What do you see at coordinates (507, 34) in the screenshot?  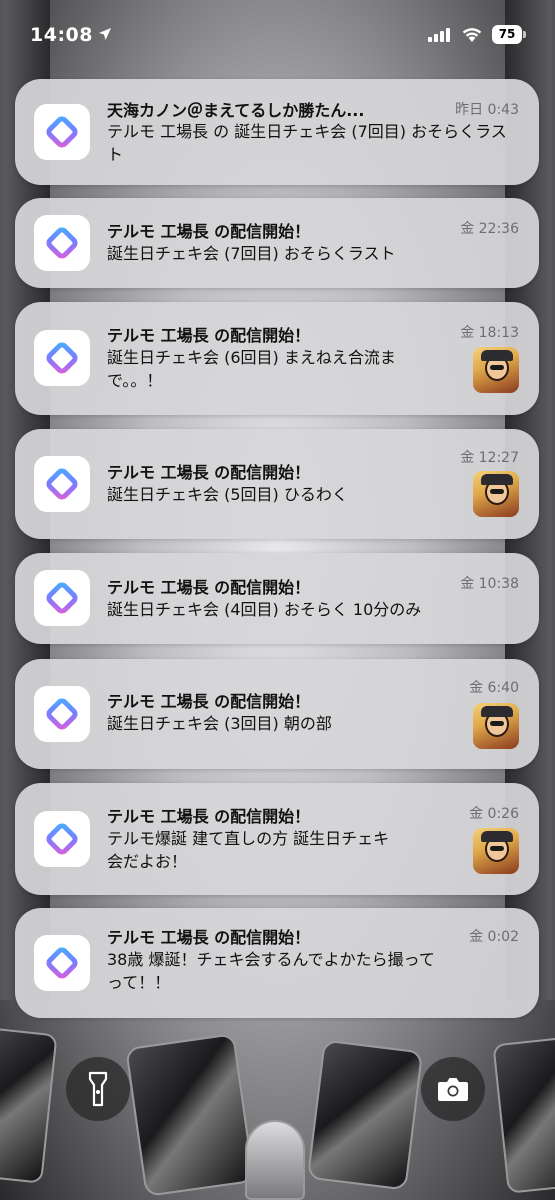 I see `battery-indicator: 75` at bounding box center [507, 34].